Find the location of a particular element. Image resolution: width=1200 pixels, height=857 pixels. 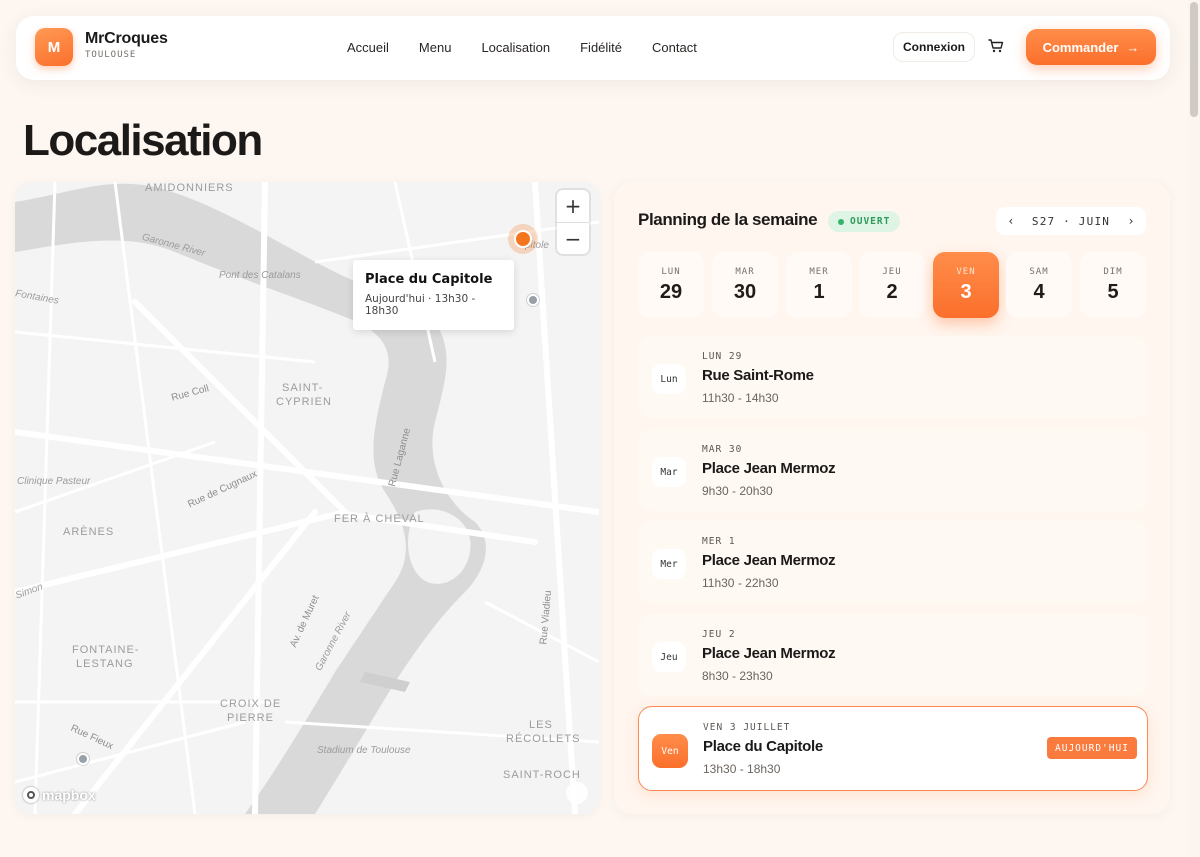

slot-hours: 13h30 - 18h30 is located at coordinates (742, 769).